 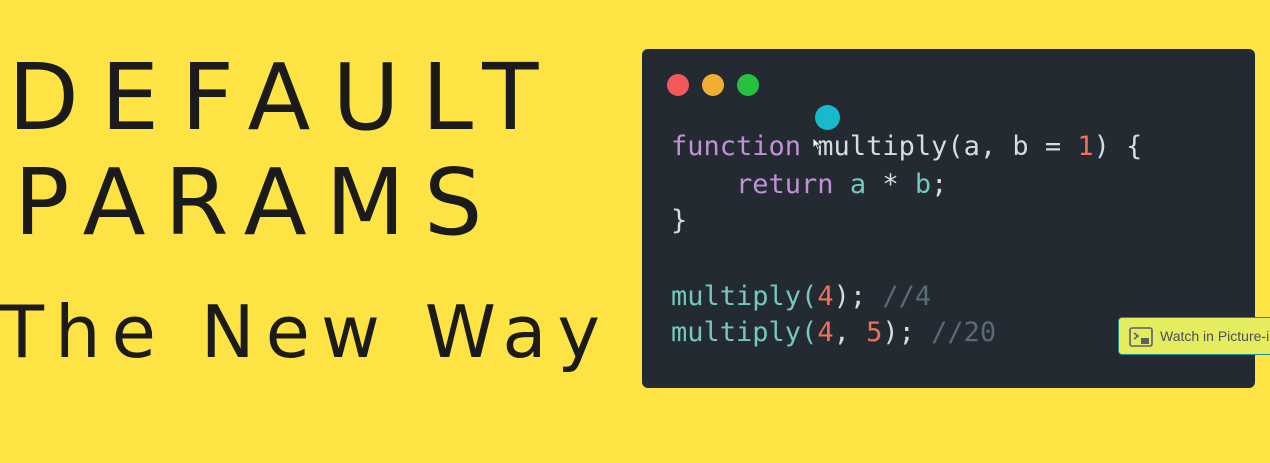 I want to click on code-token: a, so click(x=858, y=184).